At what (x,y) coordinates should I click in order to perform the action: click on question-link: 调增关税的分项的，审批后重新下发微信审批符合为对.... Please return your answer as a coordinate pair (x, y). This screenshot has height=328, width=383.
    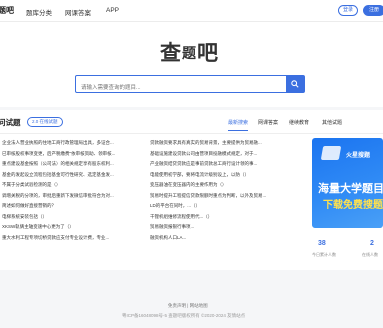
    Looking at the image, I should click on (72, 196).